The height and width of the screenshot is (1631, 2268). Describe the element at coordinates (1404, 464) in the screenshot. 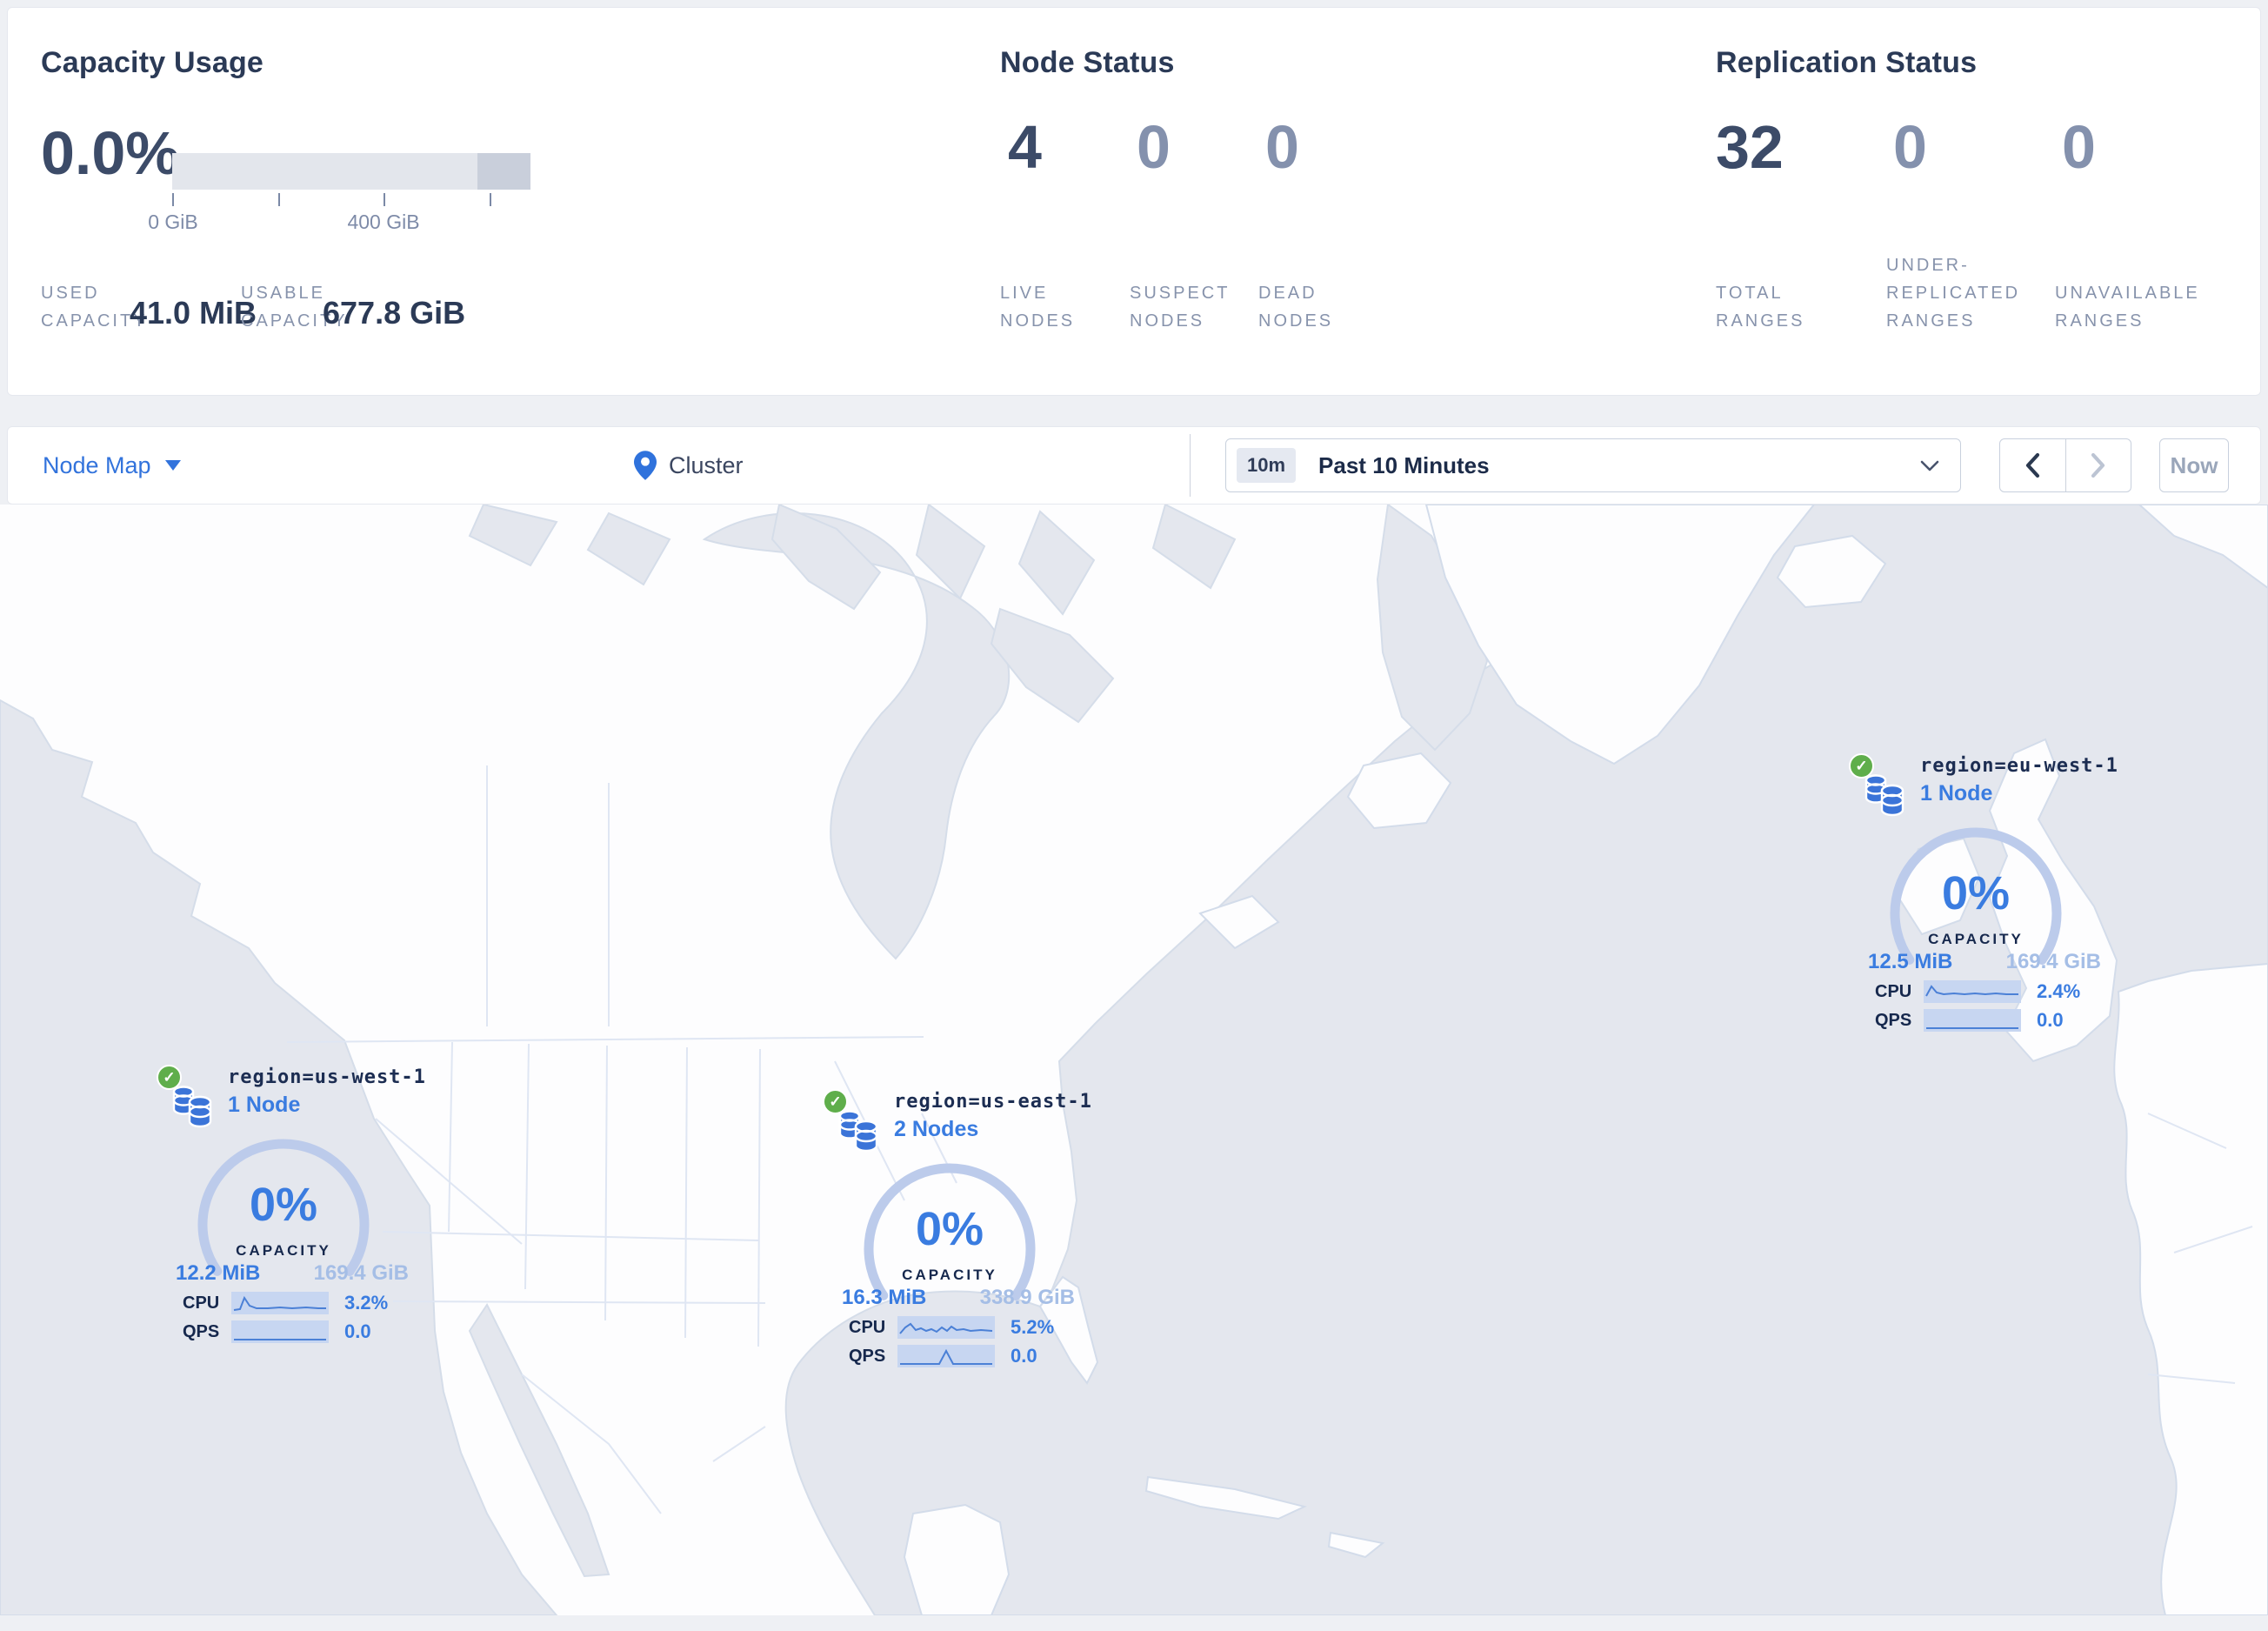

I see `time-range-label: Past 10 Minutes` at that location.